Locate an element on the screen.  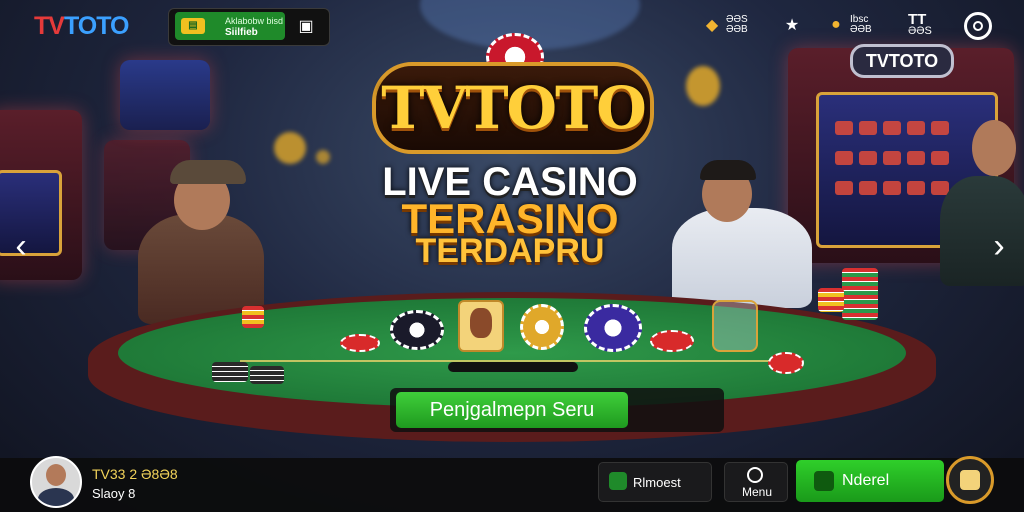
star-icon: ★ is located at coordinates (792, 25).